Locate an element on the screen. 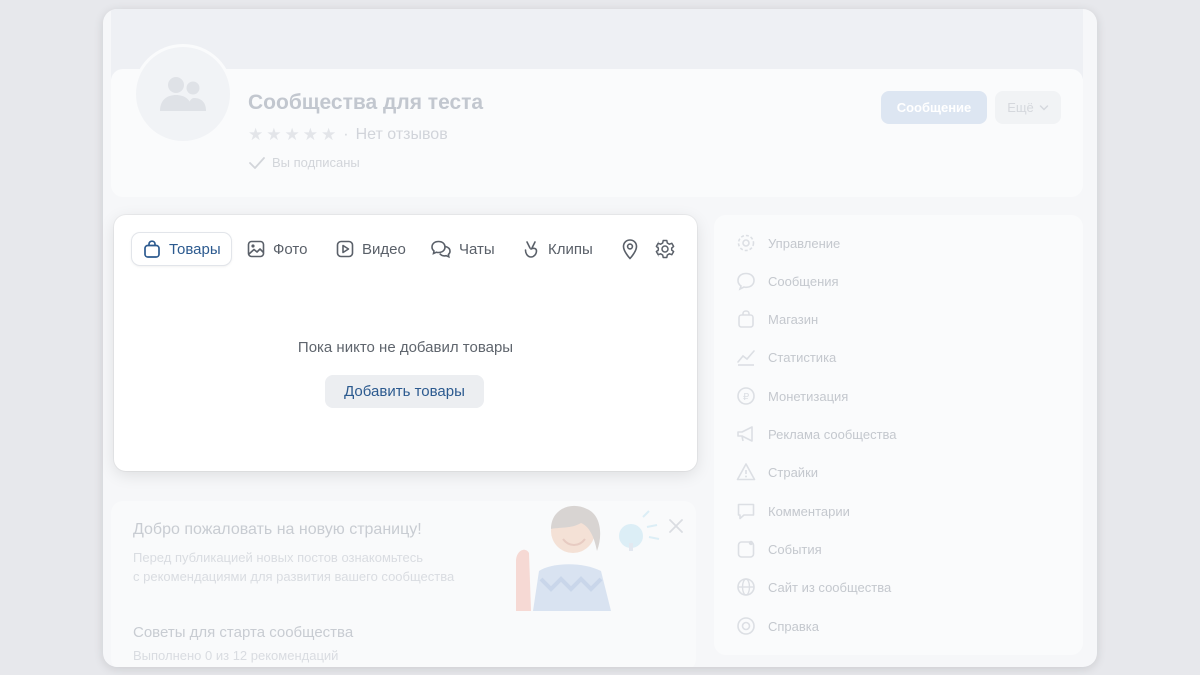 This screenshot has height=675, width=1200. event-icon is located at coordinates (746, 549).